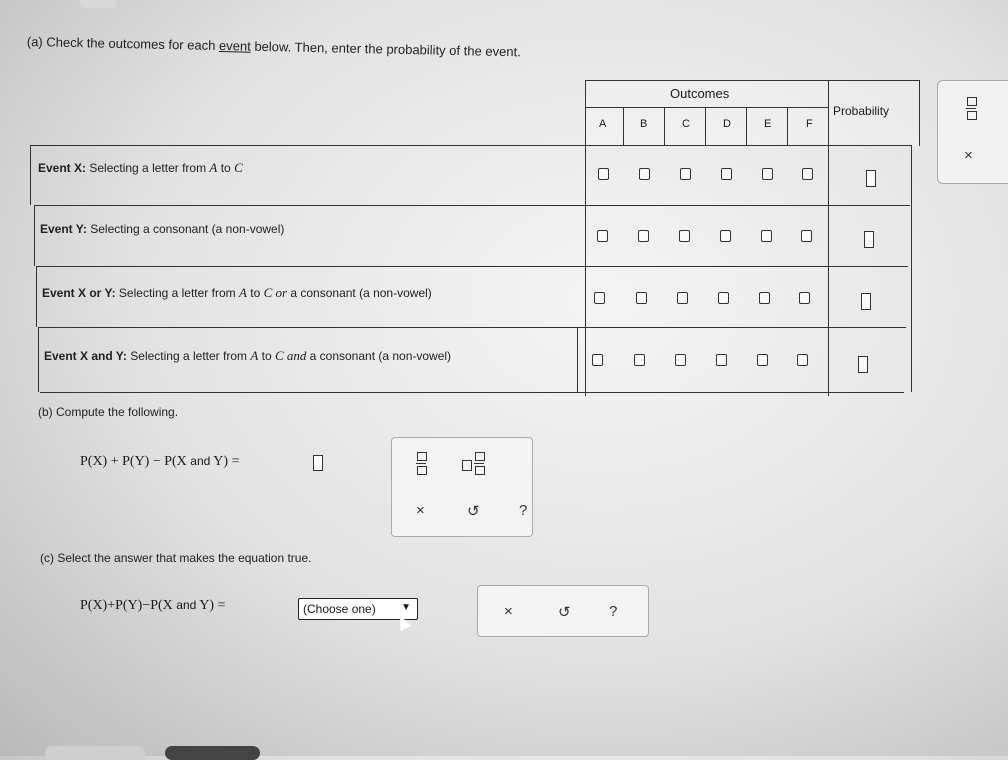  I want to click on probability-input-x-and-y, so click(863, 364).